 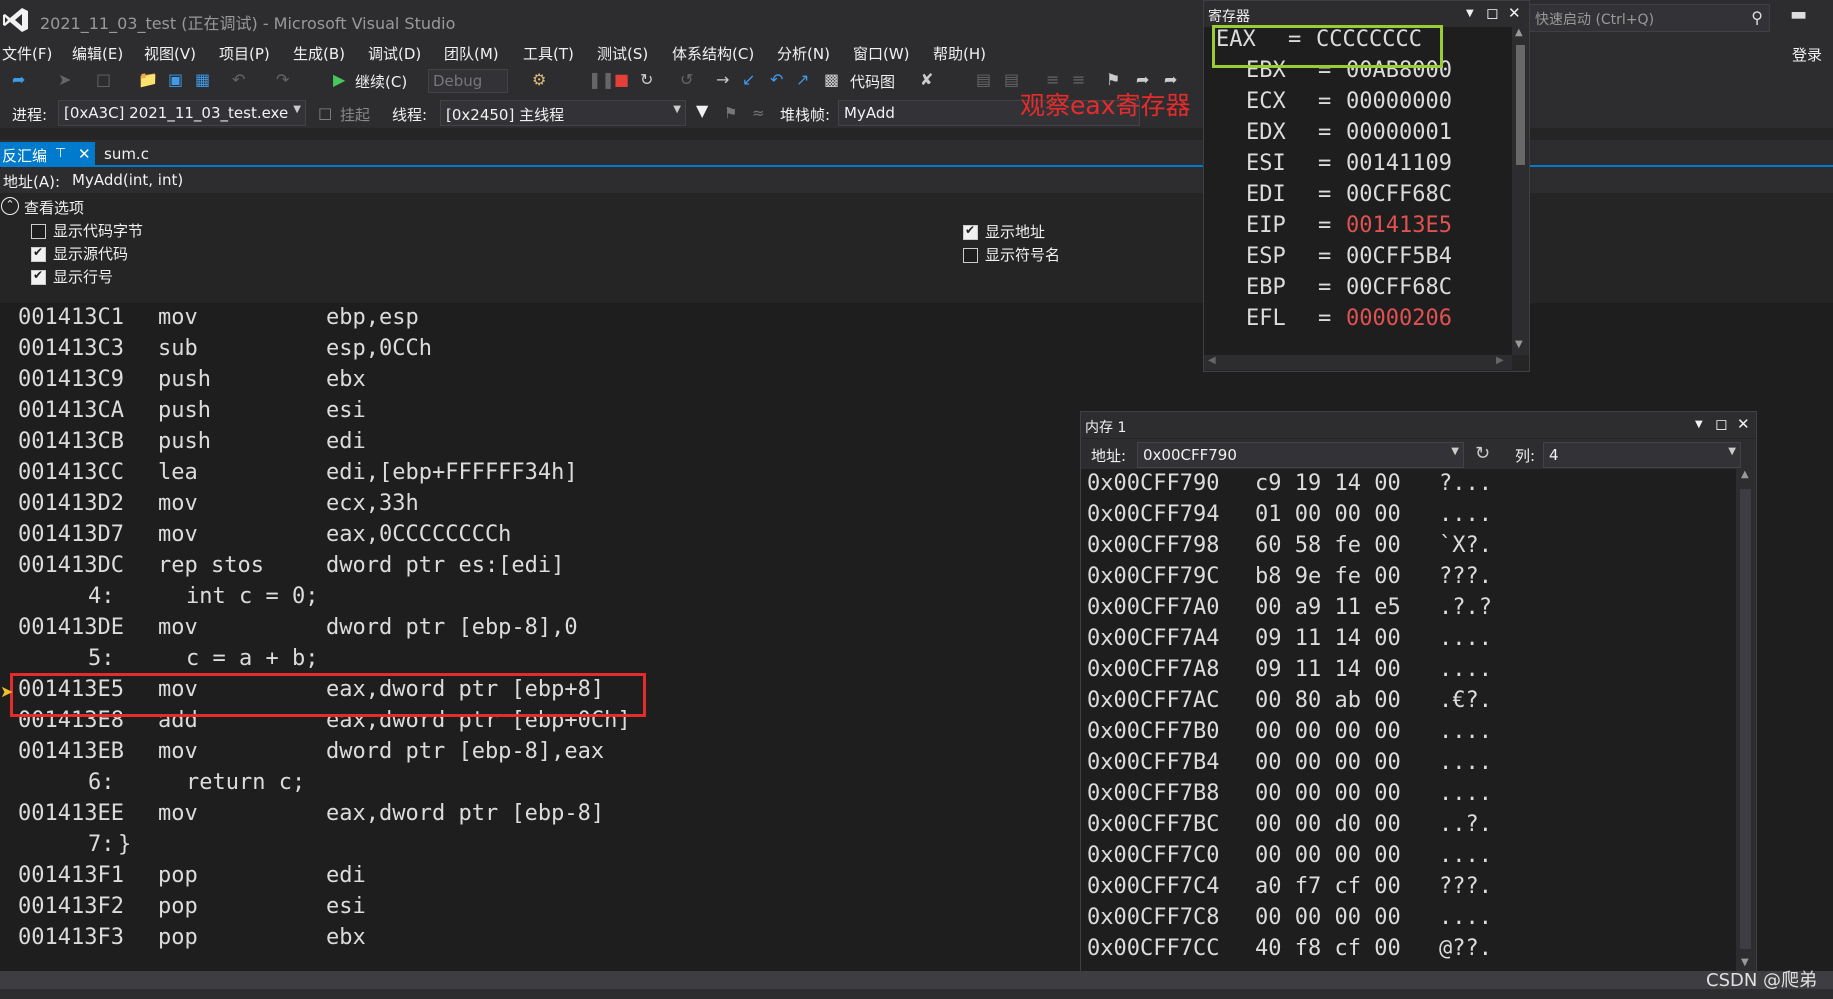 What do you see at coordinates (1642, 455) in the screenshot?
I see `columns-dropdown: 4 ▼` at bounding box center [1642, 455].